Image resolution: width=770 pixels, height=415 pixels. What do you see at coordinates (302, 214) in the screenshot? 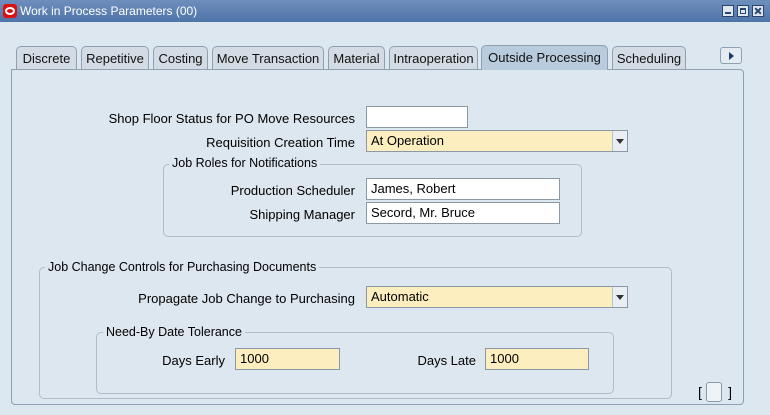
I see `shipping-manager-label: Shipping Manager` at bounding box center [302, 214].